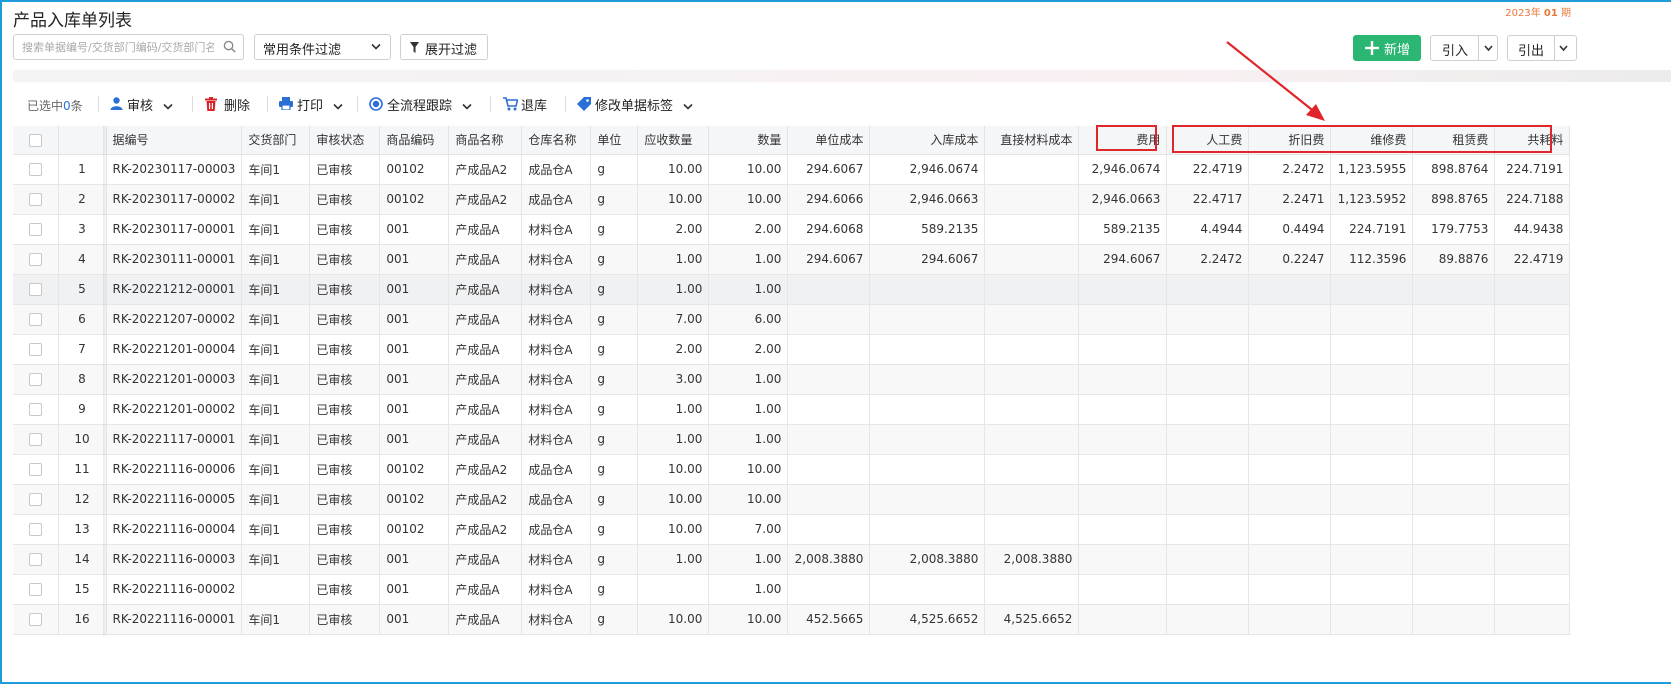  I want to click on order-number-link: RK-20221117-00001, so click(174, 439).